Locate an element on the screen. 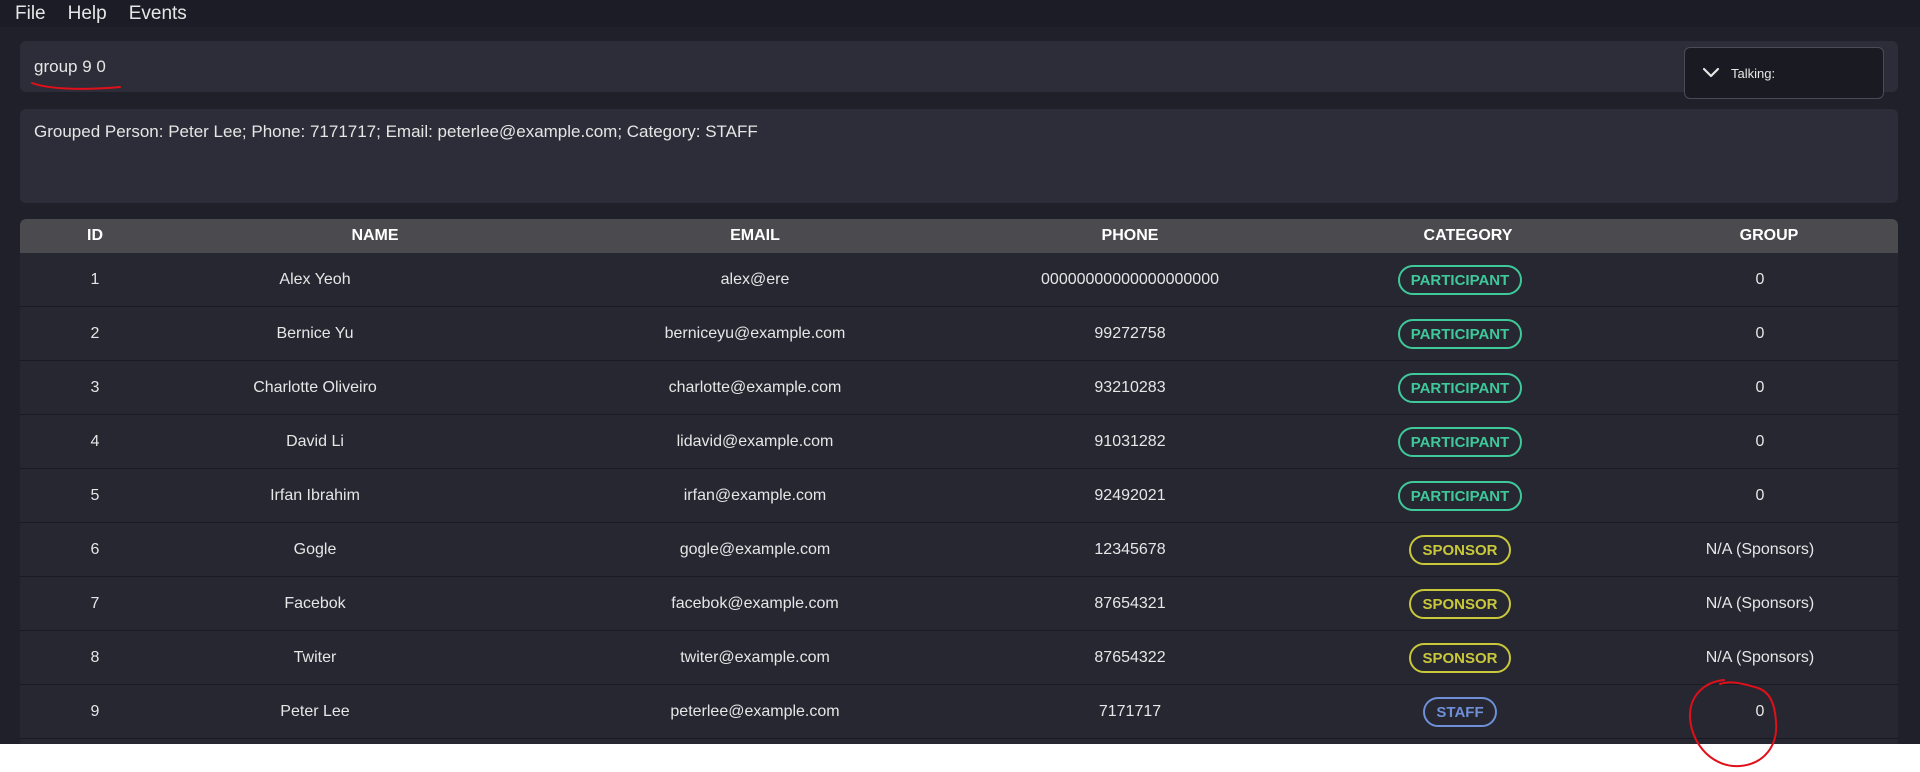  cell-id: 5 is located at coordinates (95, 495).